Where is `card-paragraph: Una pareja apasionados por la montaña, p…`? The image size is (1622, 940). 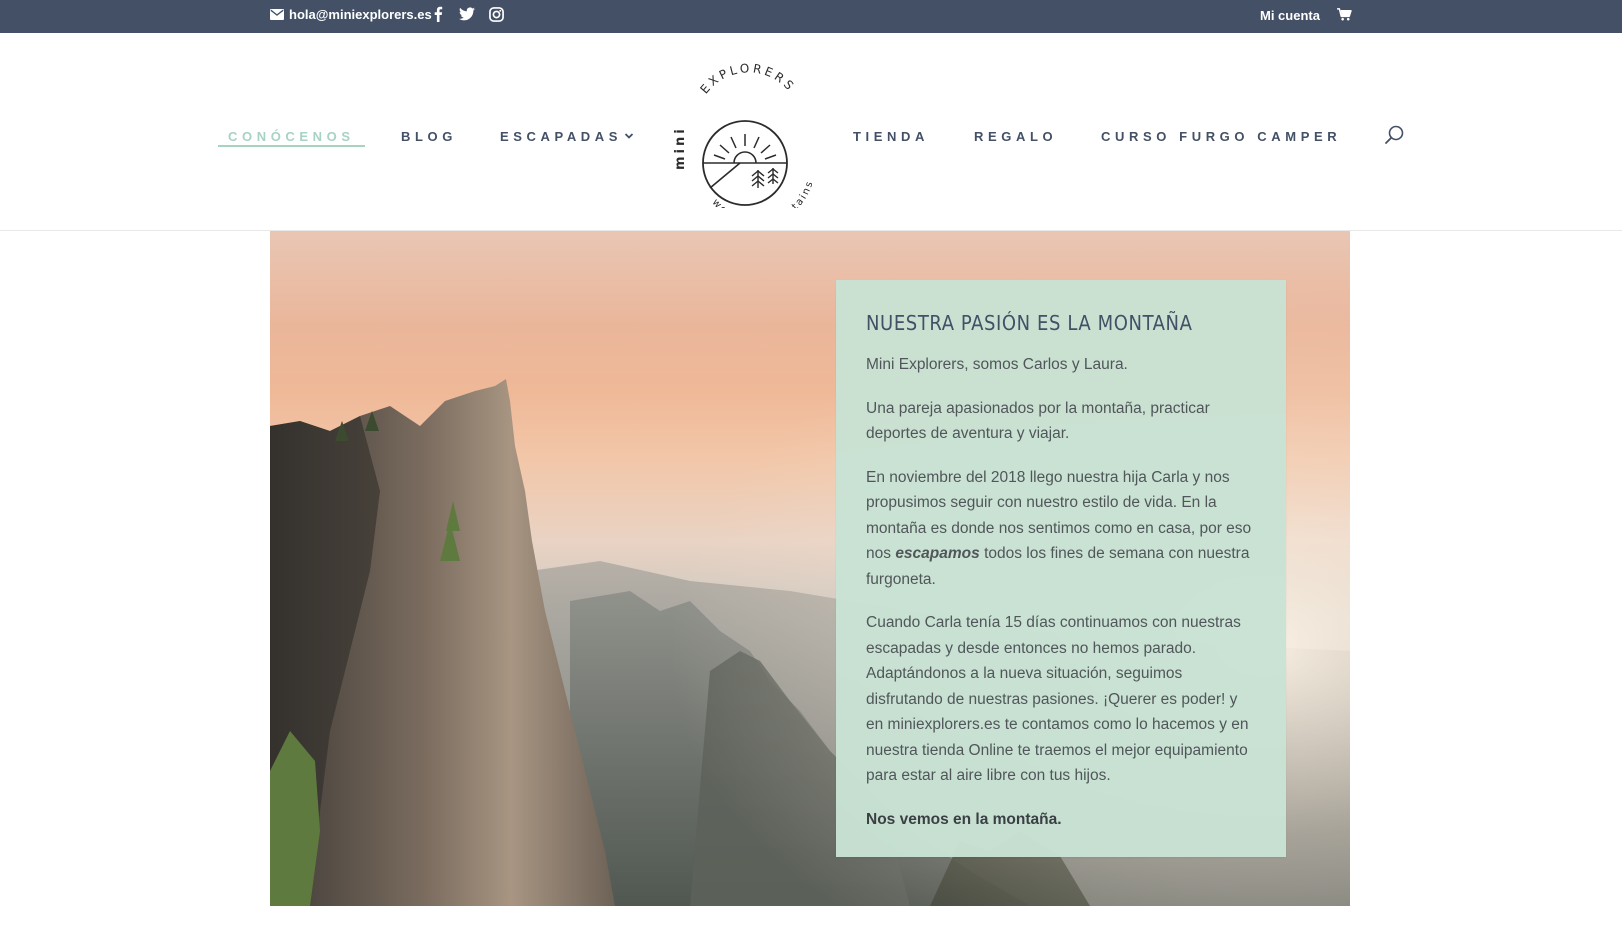 card-paragraph: Una pareja apasionados por la montaña, p… is located at coordinates (1038, 421).